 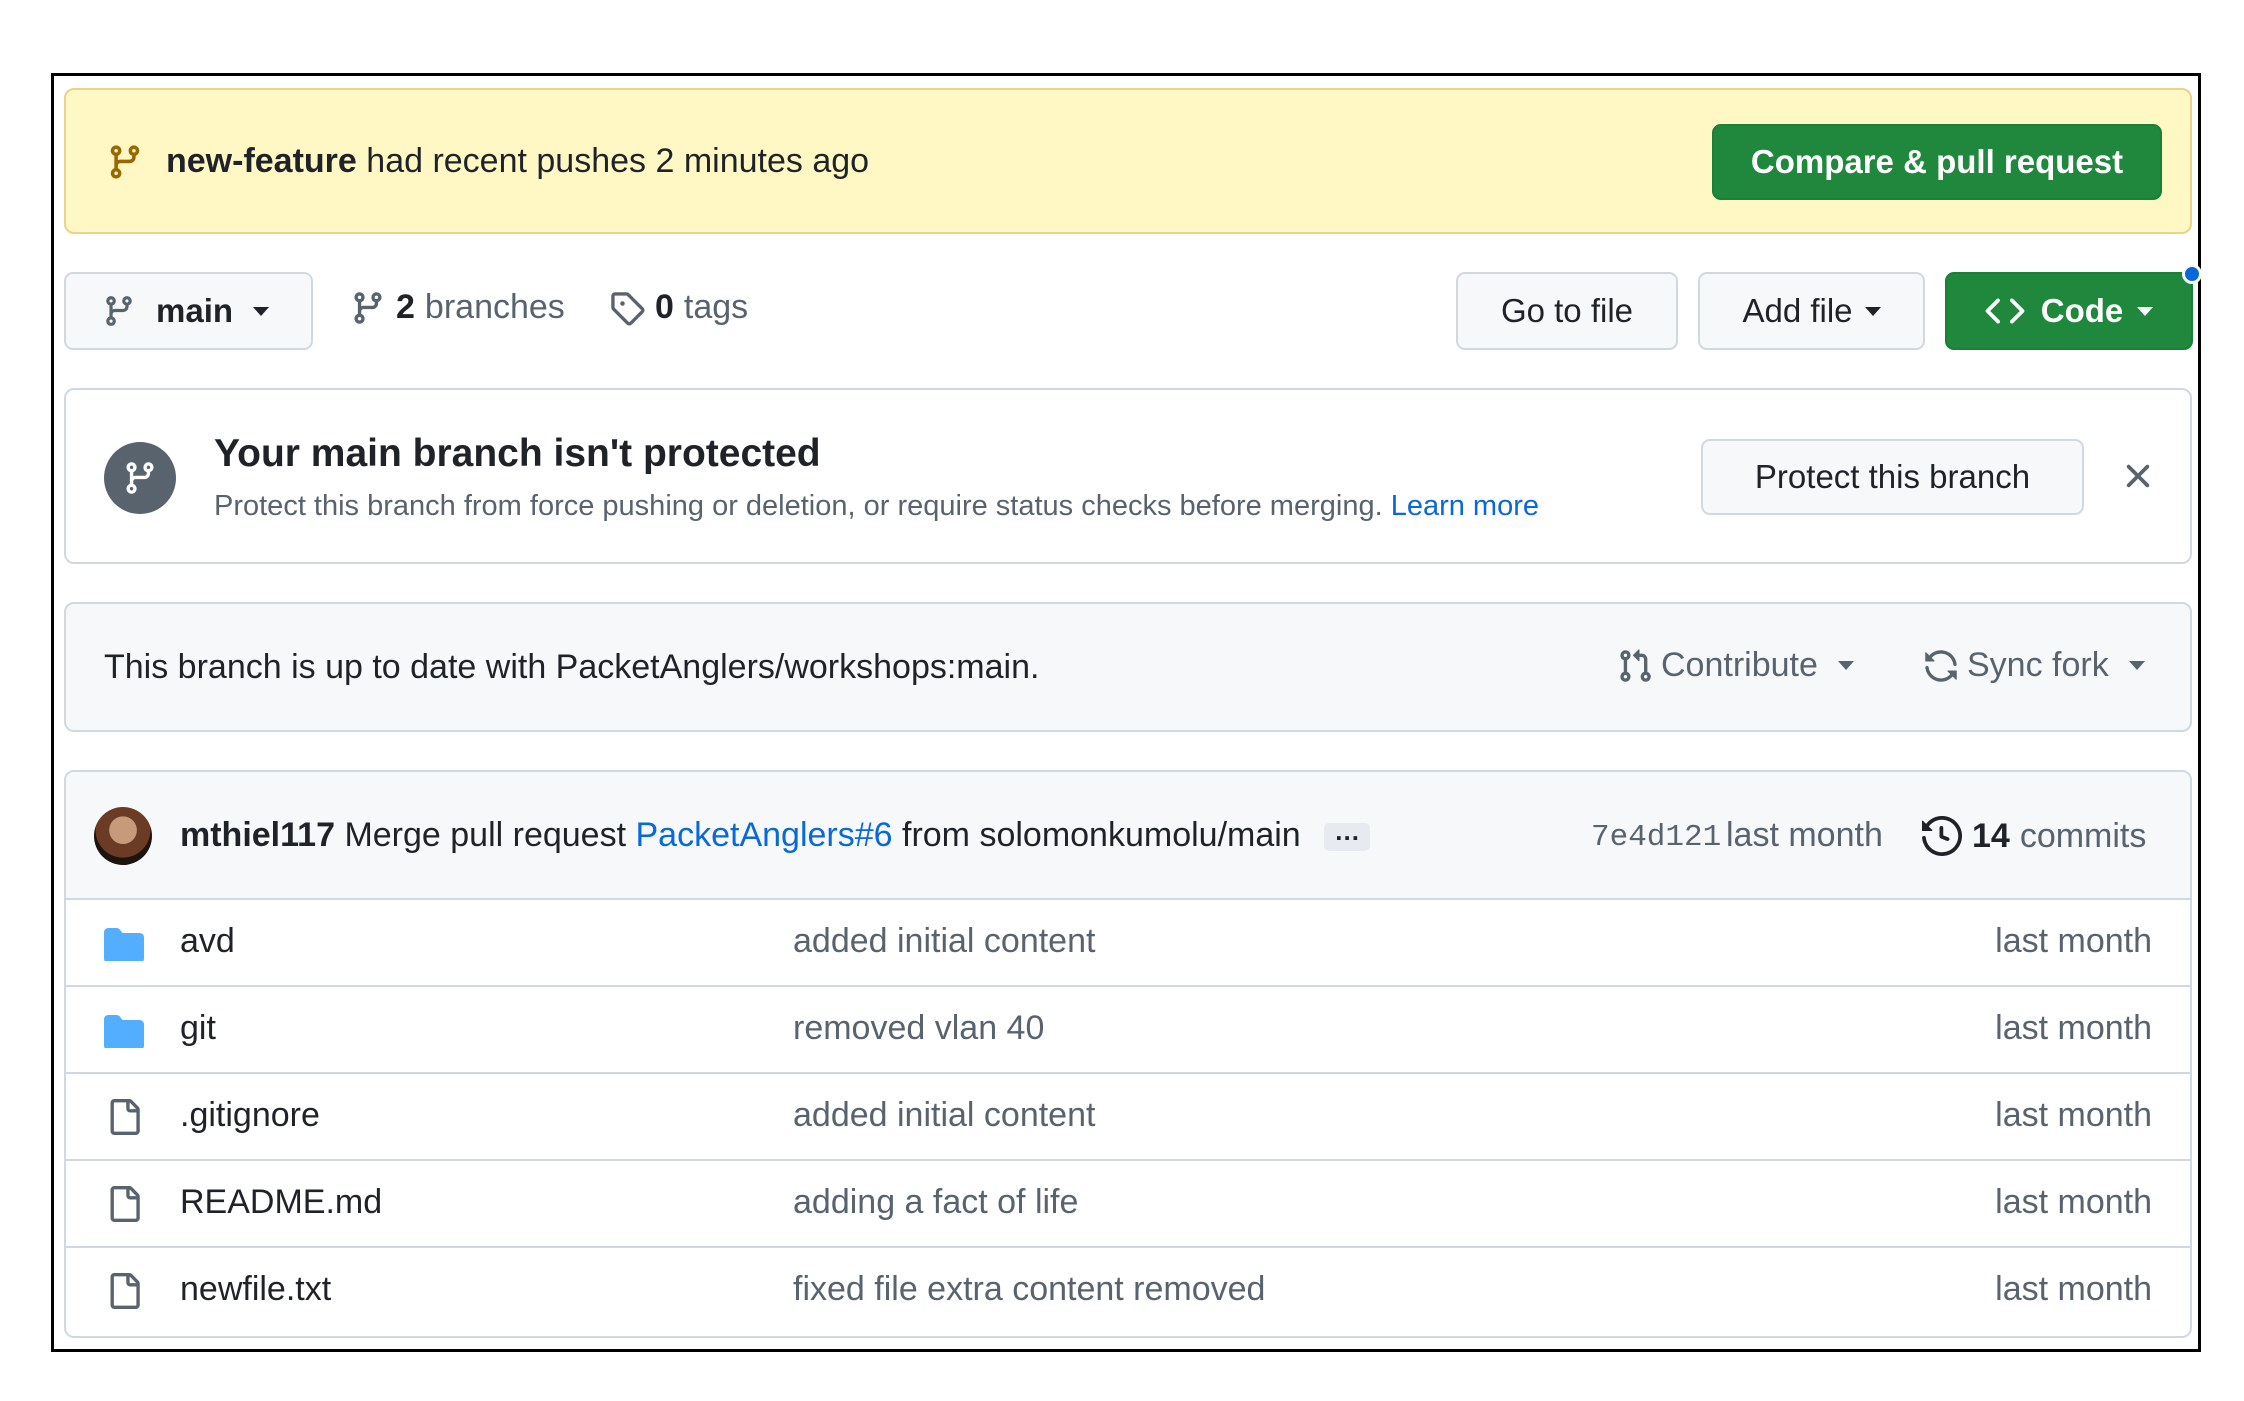 What do you see at coordinates (1029, 1289) in the screenshot?
I see `file-commit-message: fixed file extra content removed` at bounding box center [1029, 1289].